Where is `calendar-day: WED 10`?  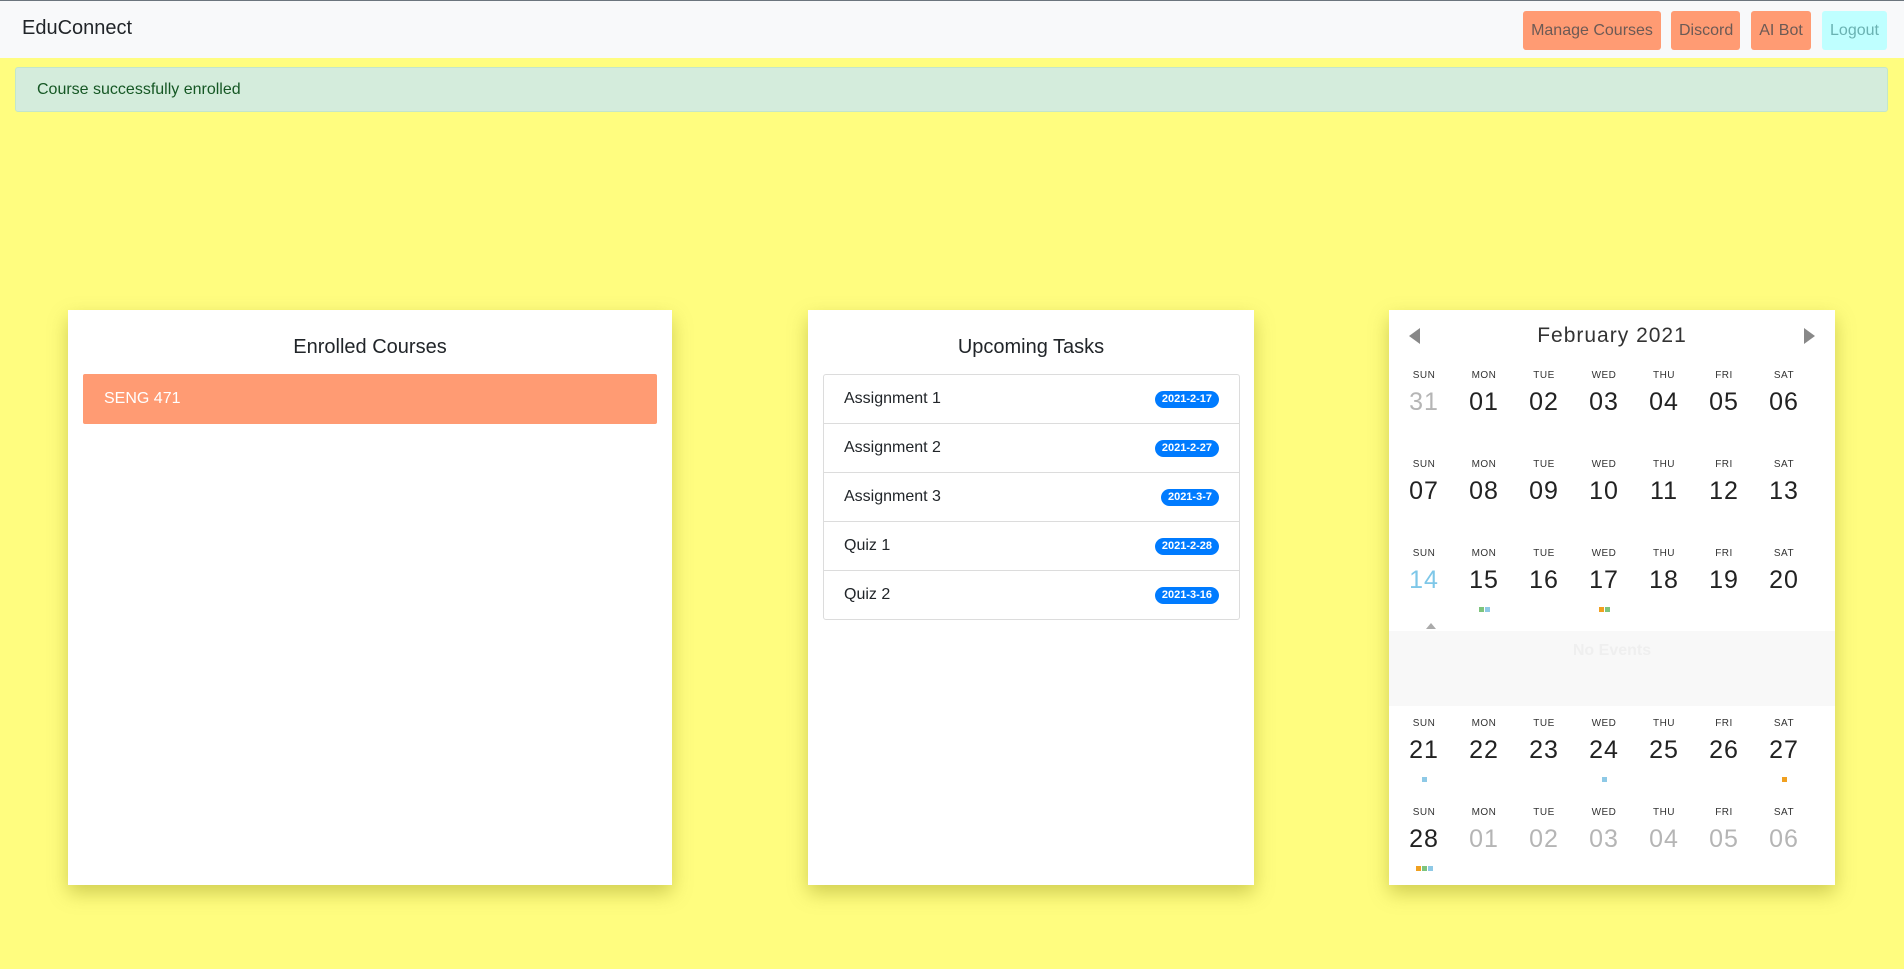 calendar-day: WED 10 is located at coordinates (1604, 487).